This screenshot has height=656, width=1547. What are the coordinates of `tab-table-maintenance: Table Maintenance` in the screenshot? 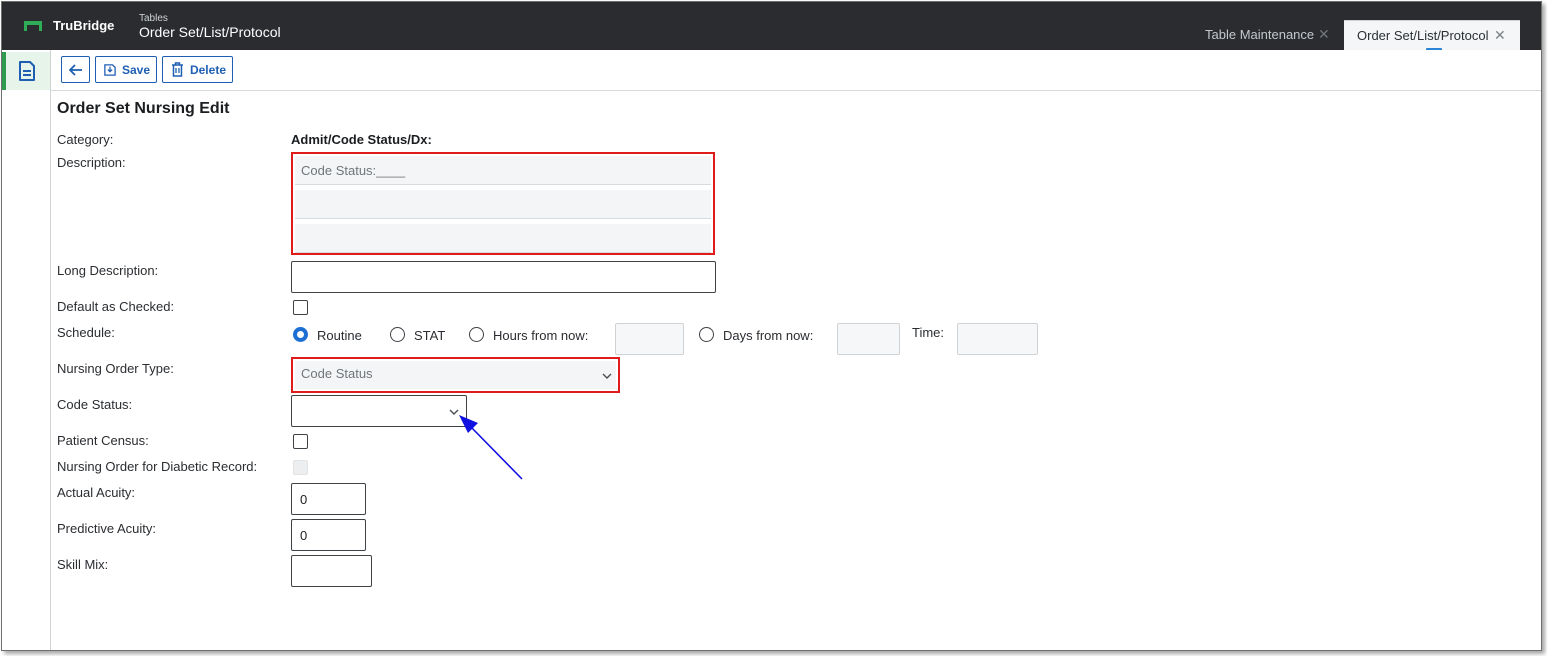 It's located at (1259, 34).